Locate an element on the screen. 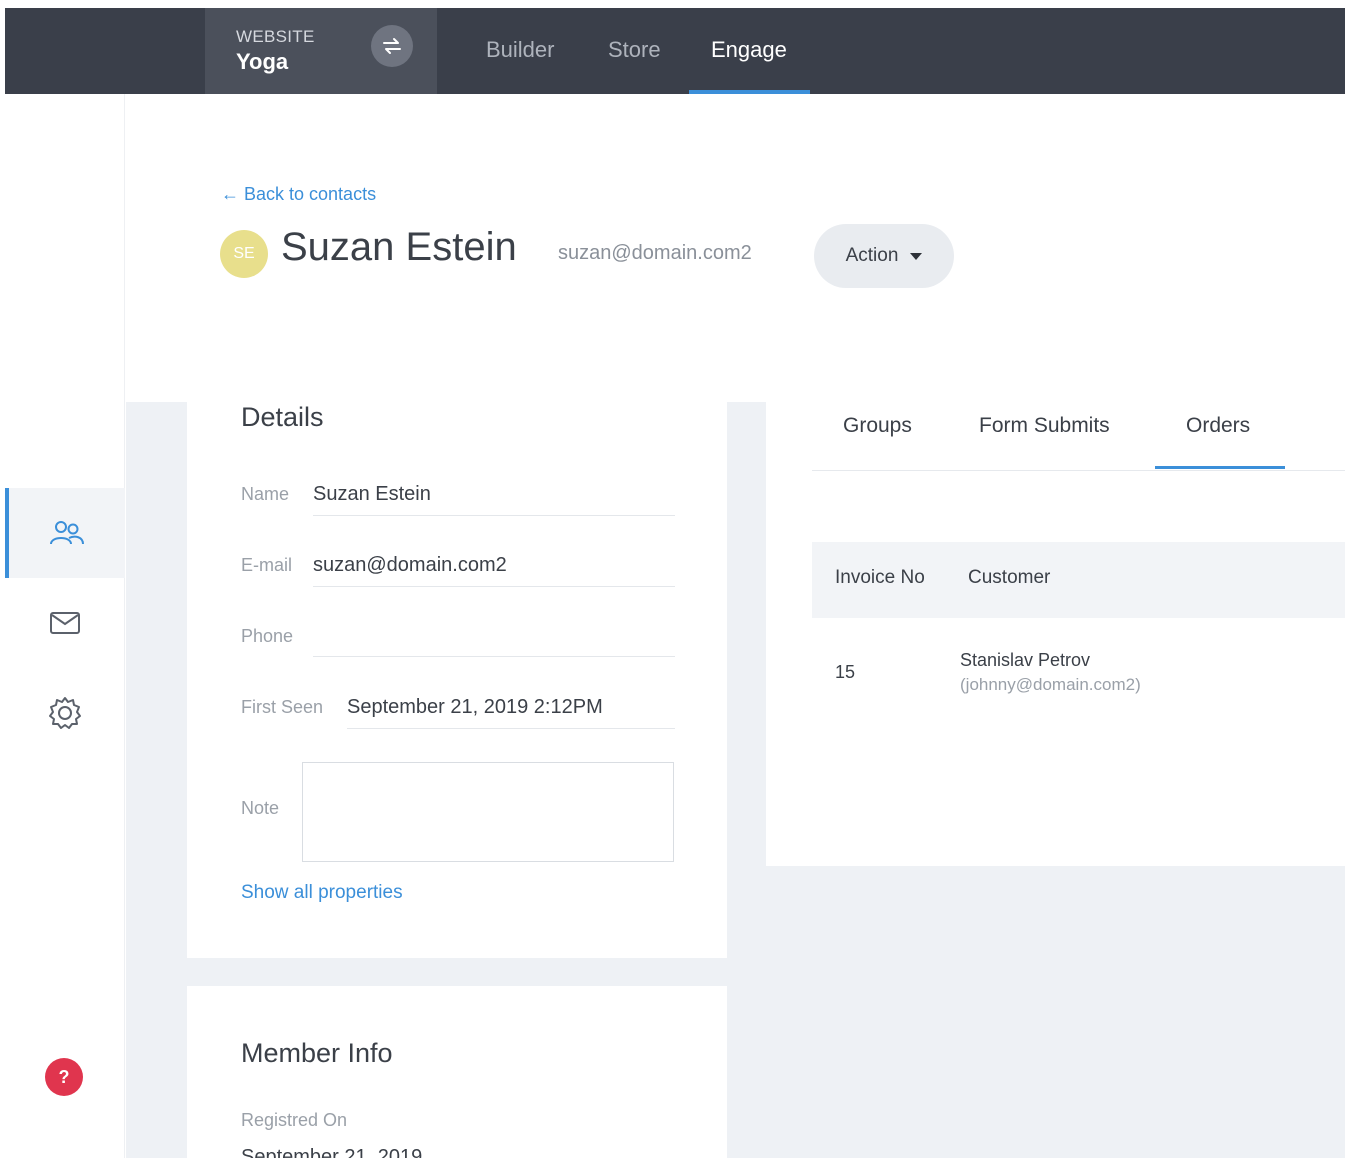  caret-down-icon is located at coordinates (916, 256).